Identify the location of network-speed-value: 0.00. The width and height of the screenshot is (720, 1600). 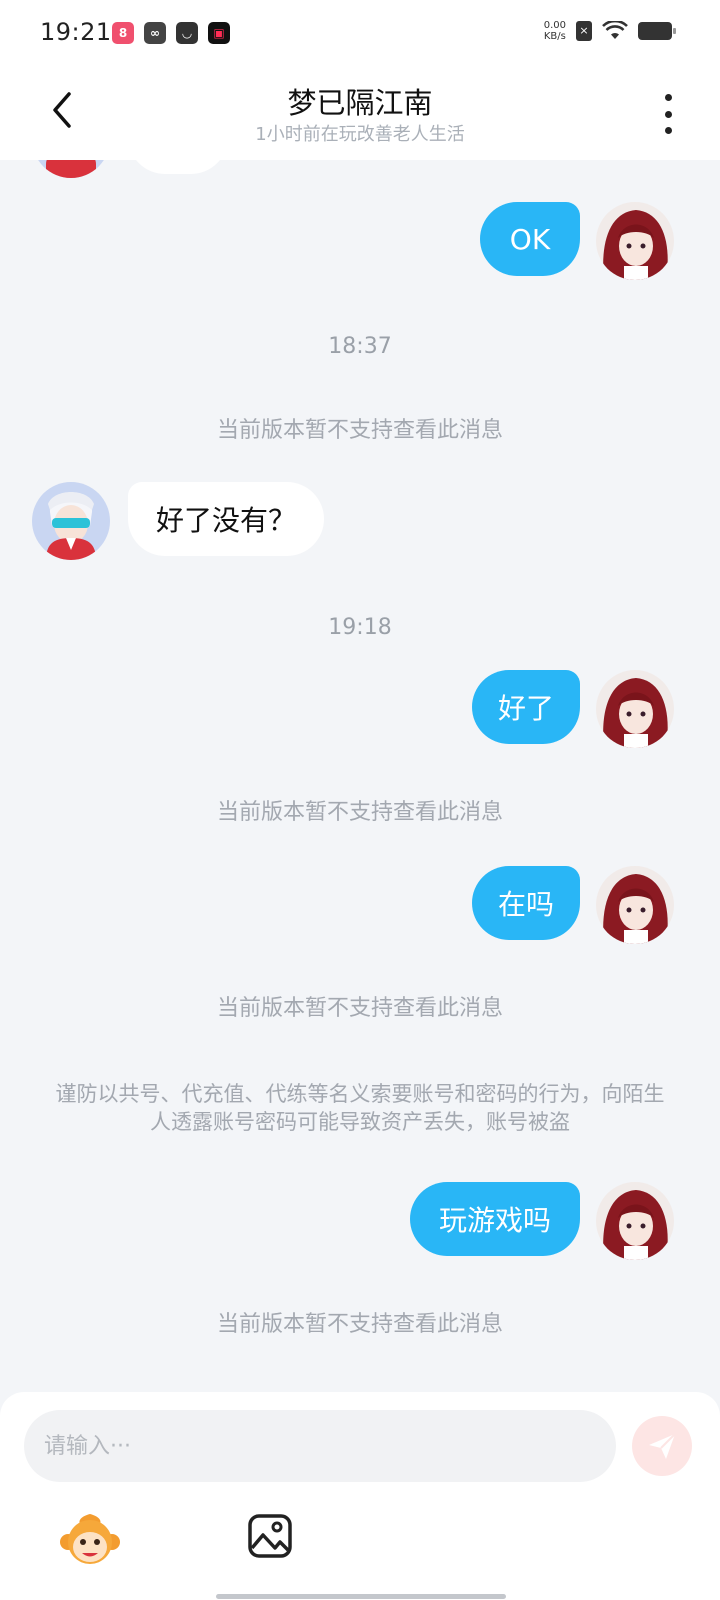
(554, 25).